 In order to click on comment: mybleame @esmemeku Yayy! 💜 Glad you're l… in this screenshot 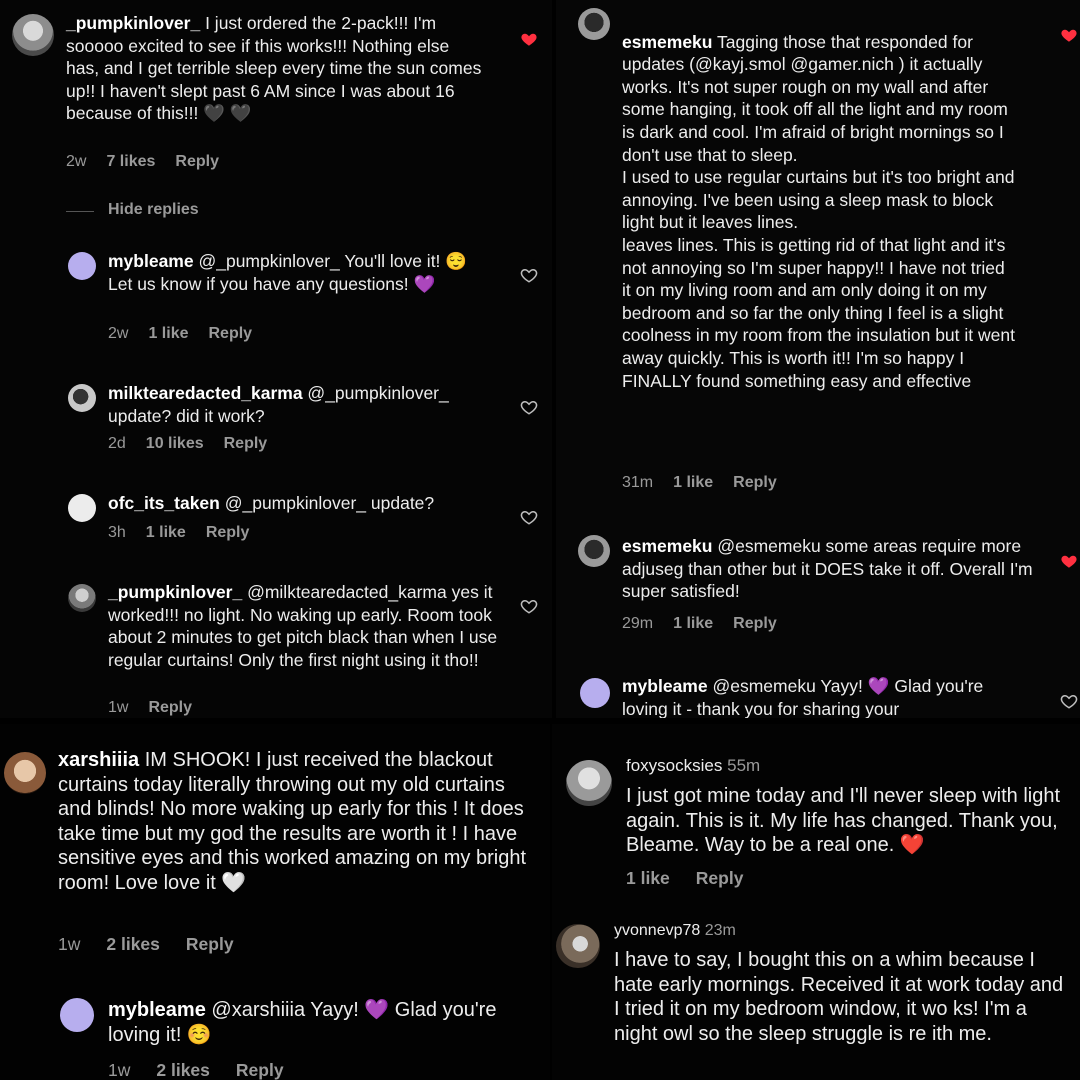, I will do `click(827, 696)`.